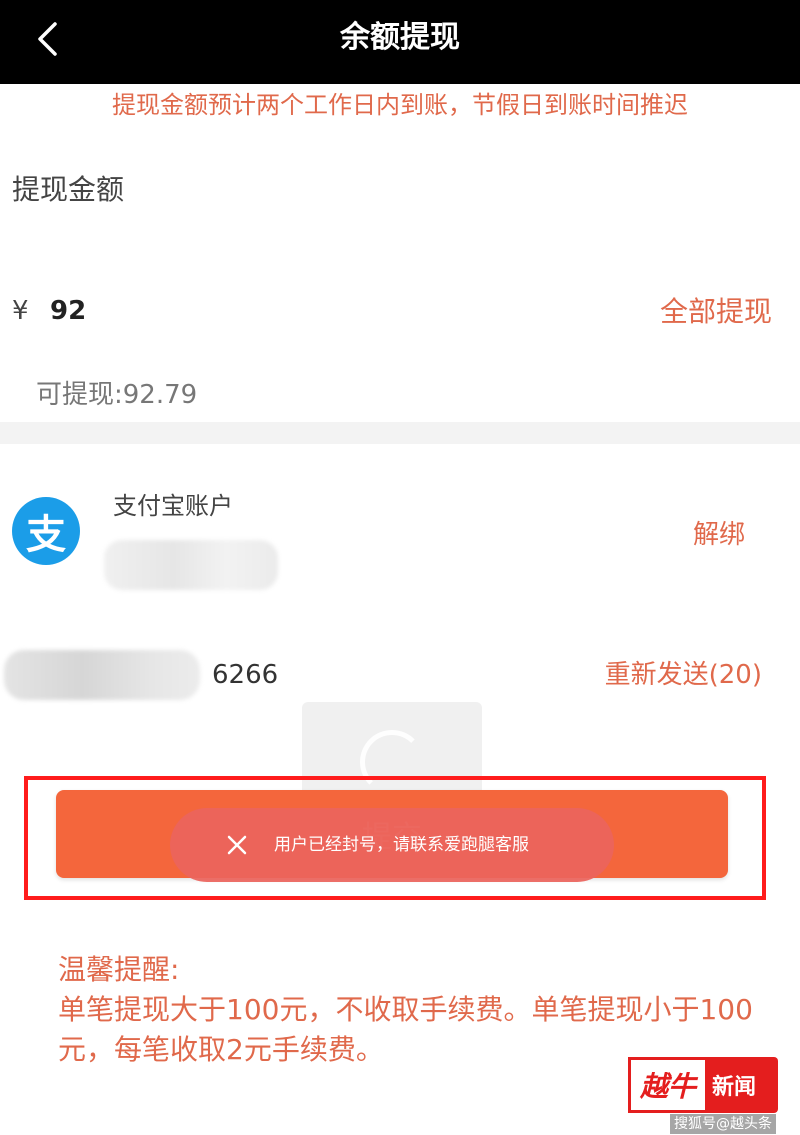 This screenshot has height=1135, width=800. Describe the element at coordinates (46, 535) in the screenshot. I see `alipay-logo-char: 支` at that location.